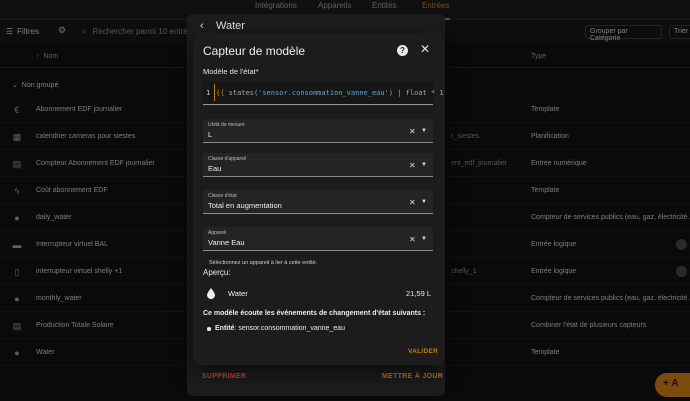 The image size is (690, 401). I want to click on code-rest: ) | float * 1), so click(416, 93).